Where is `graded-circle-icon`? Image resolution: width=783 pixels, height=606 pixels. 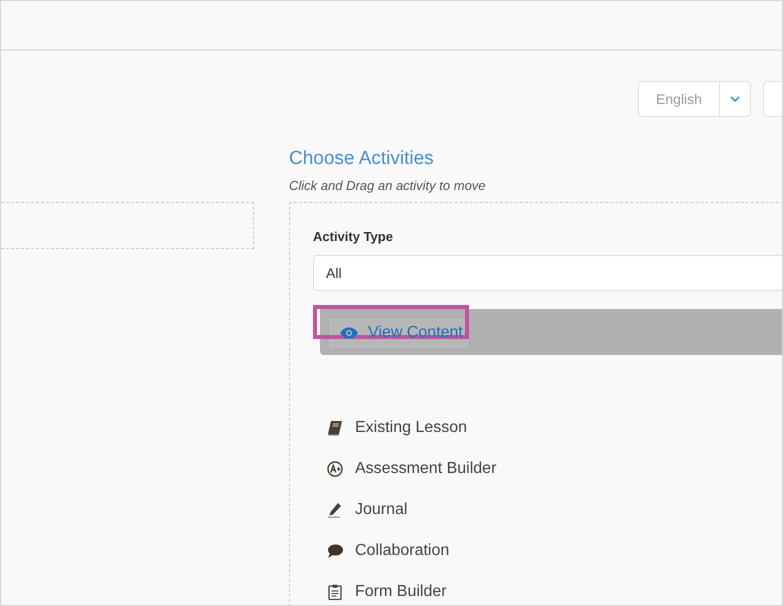 graded-circle-icon is located at coordinates (335, 468).